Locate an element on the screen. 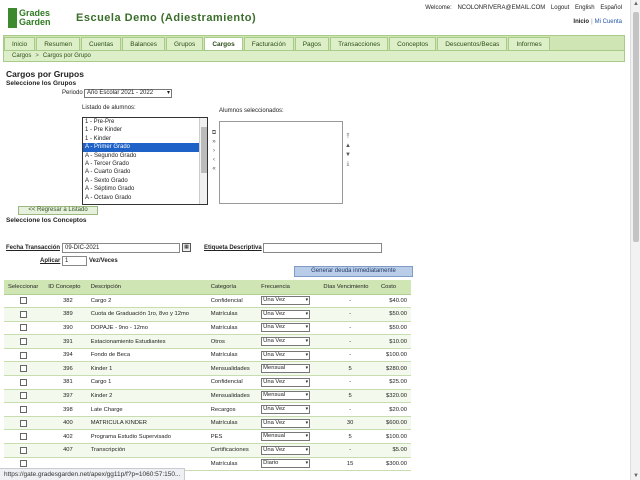  aplicar-label: Aplicar is located at coordinates (50, 261).